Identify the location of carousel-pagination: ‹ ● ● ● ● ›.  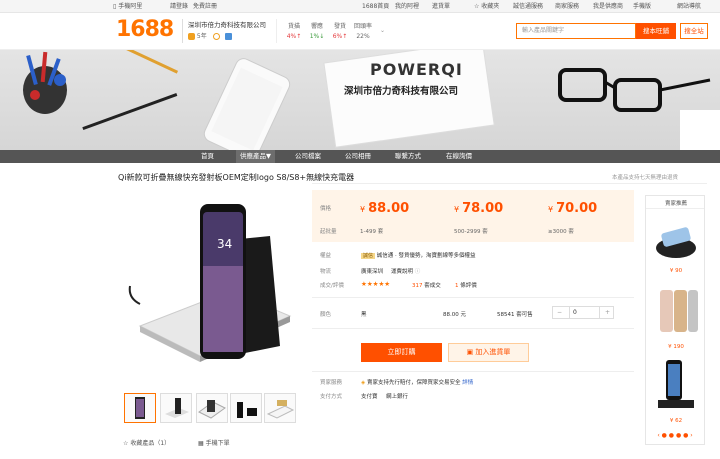
(675, 435).